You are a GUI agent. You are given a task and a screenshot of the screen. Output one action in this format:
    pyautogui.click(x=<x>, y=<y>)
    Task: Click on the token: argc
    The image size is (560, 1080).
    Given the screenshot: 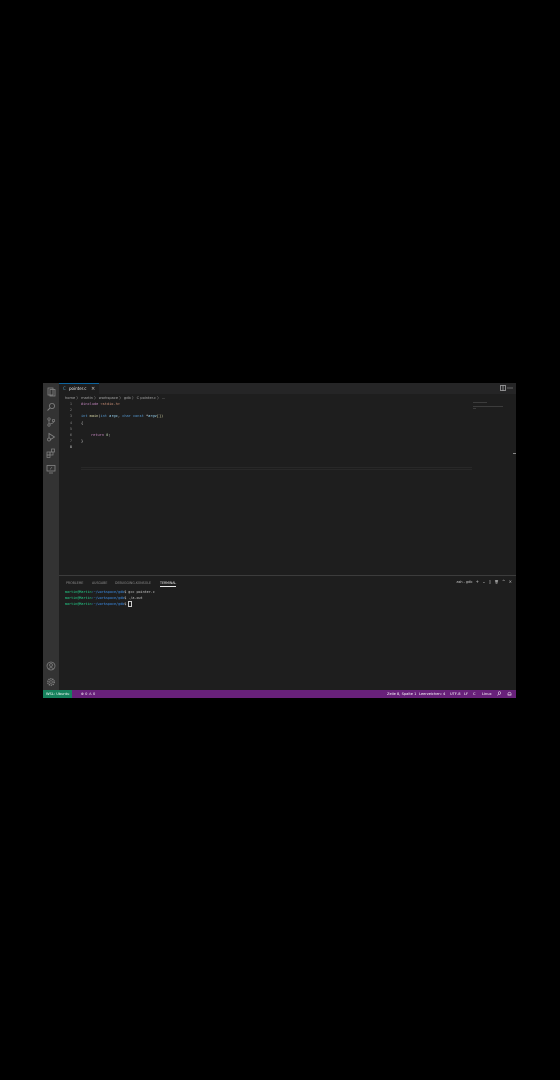 What is the action you would take?
    pyautogui.click(x=112, y=416)
    